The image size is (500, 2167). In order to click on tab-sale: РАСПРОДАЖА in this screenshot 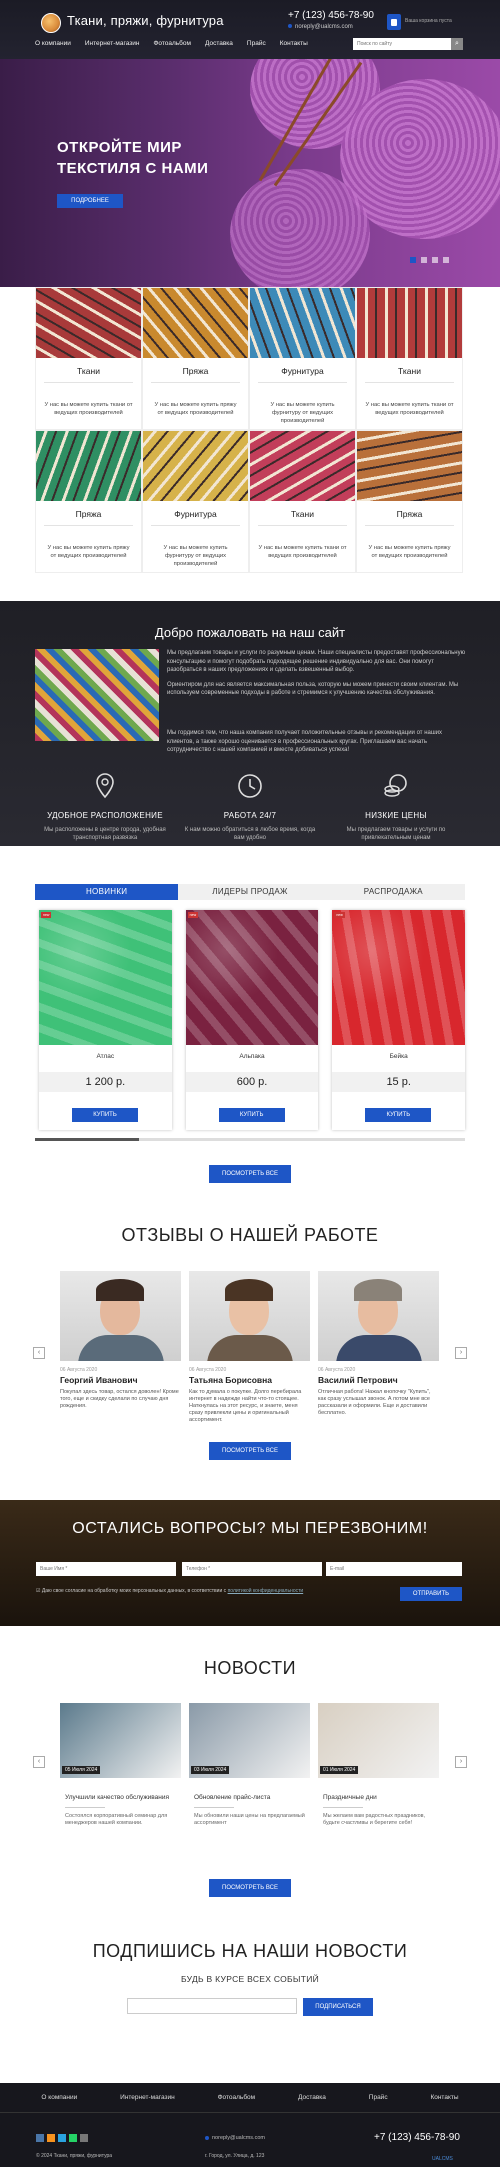, I will do `click(393, 892)`.